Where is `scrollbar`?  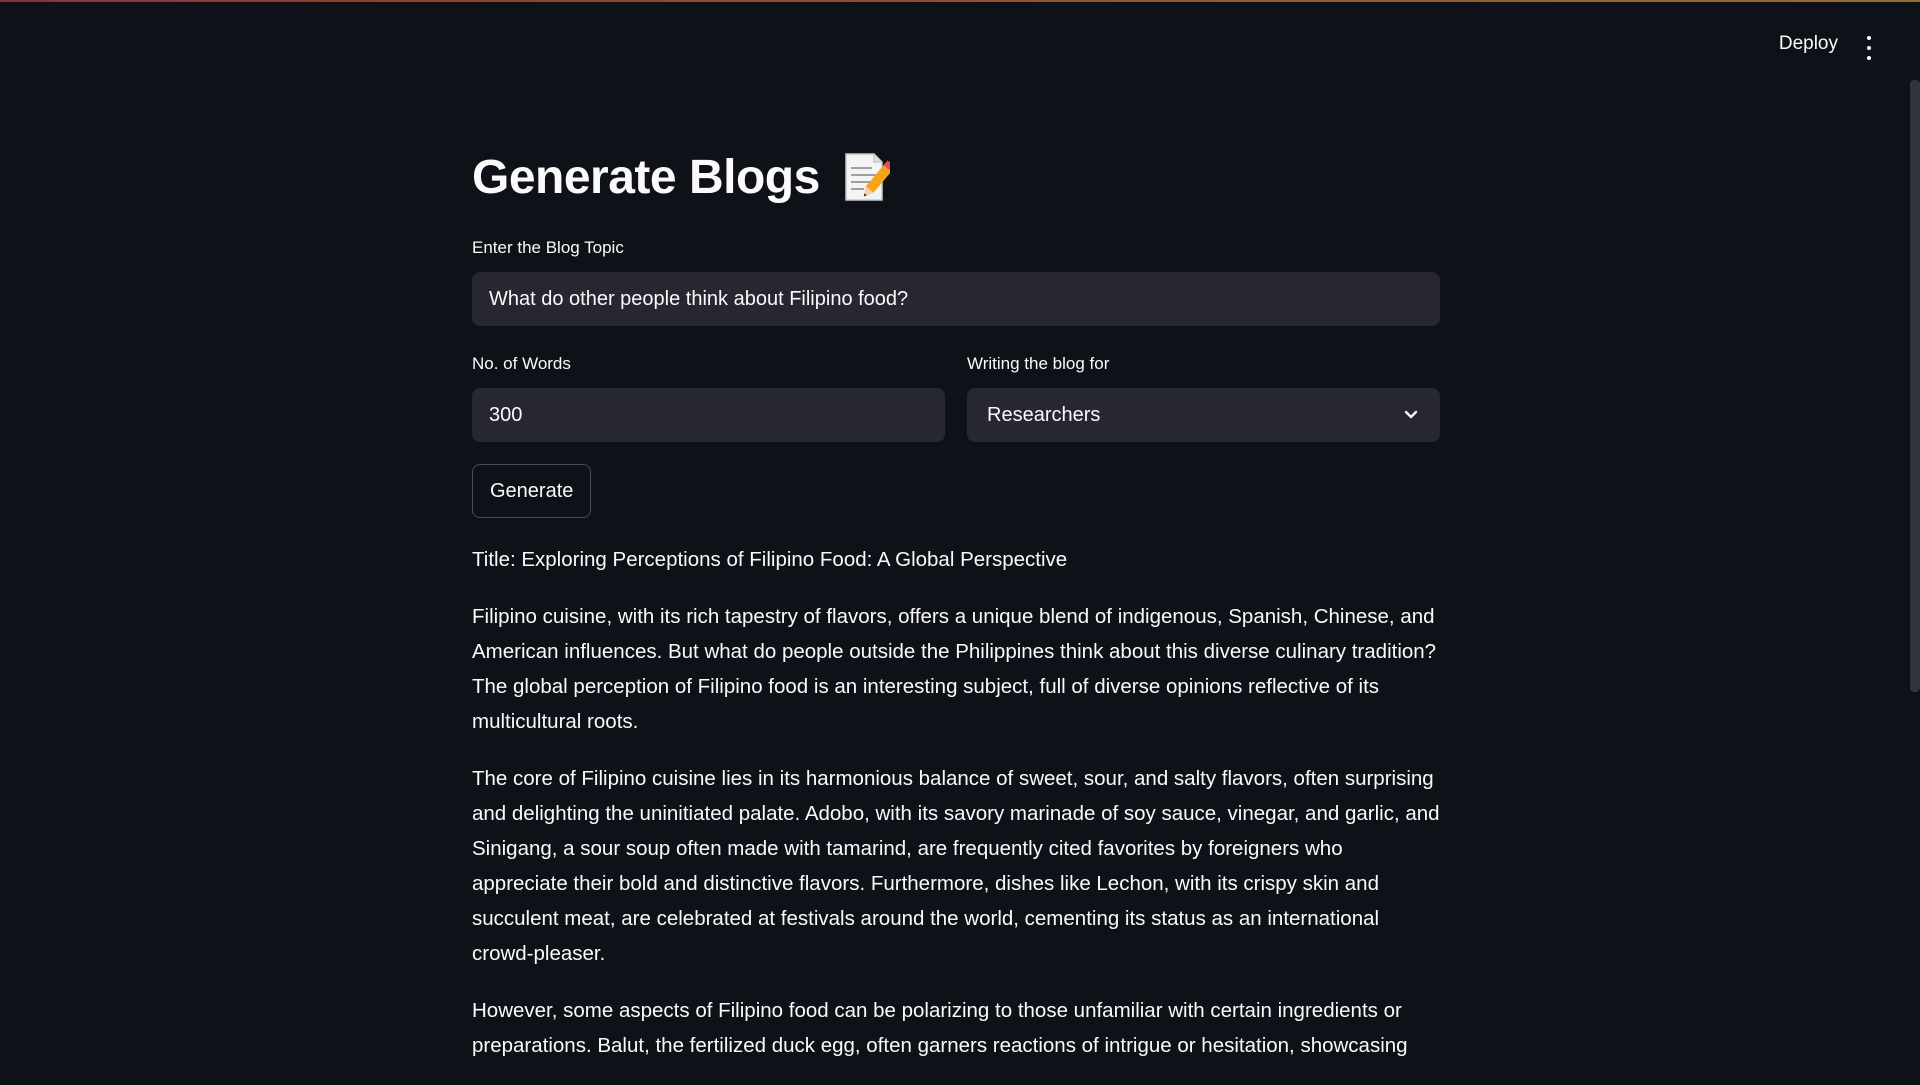
scrollbar is located at coordinates (1915, 386).